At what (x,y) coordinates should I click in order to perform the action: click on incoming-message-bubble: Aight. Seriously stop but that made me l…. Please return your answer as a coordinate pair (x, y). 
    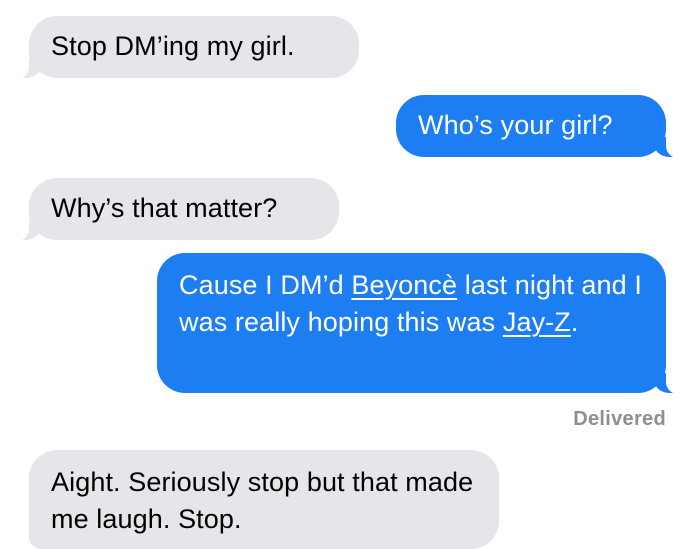
    Looking at the image, I should click on (264, 499).